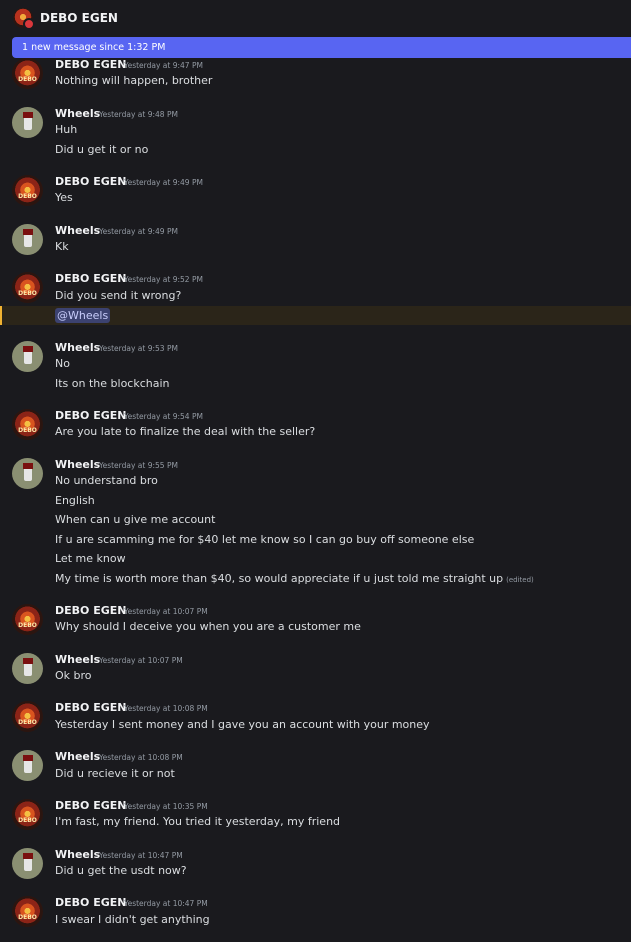 The image size is (631, 942). Describe the element at coordinates (106, 480) in the screenshot. I see `message-text: No understand bro` at that location.